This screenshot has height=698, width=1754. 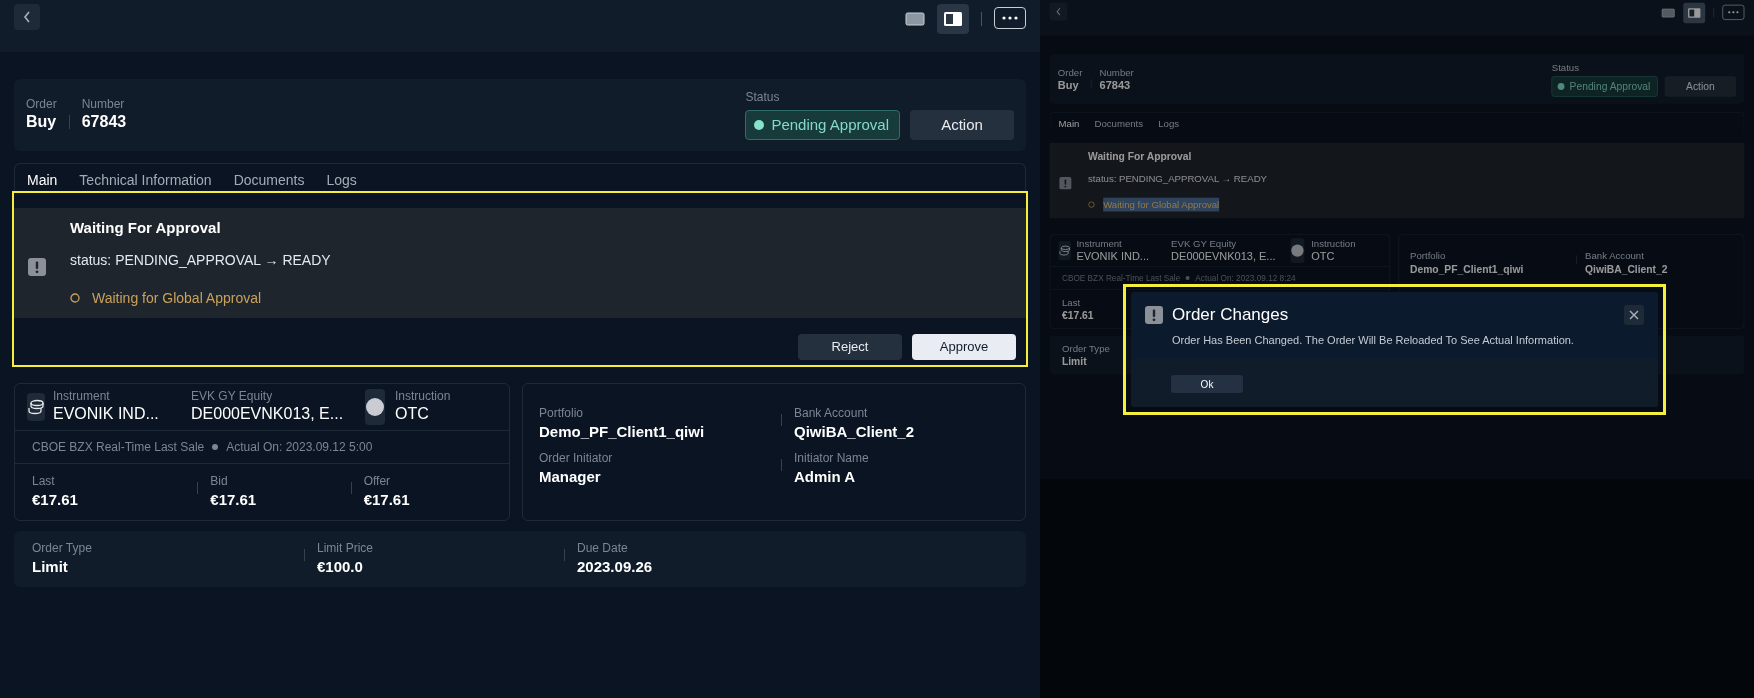 I want to click on chevron-left-icon, so click(x=27, y=17).